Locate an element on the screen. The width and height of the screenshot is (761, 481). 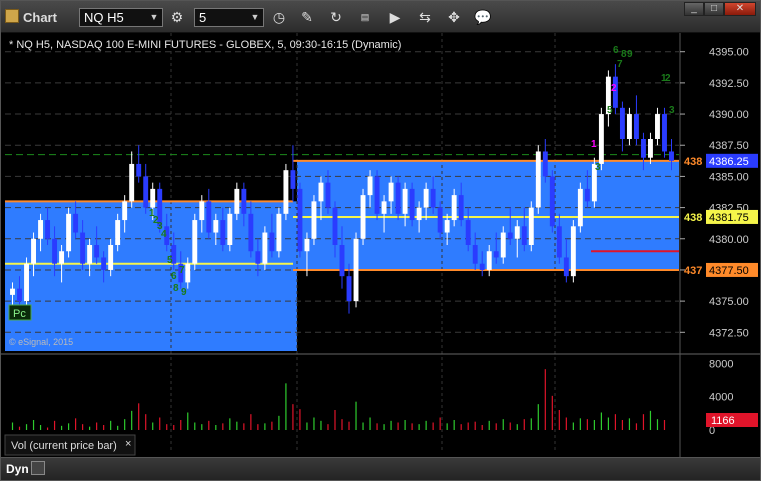
symbol-combo: NQ H5 ▼ is located at coordinates (121, 17).